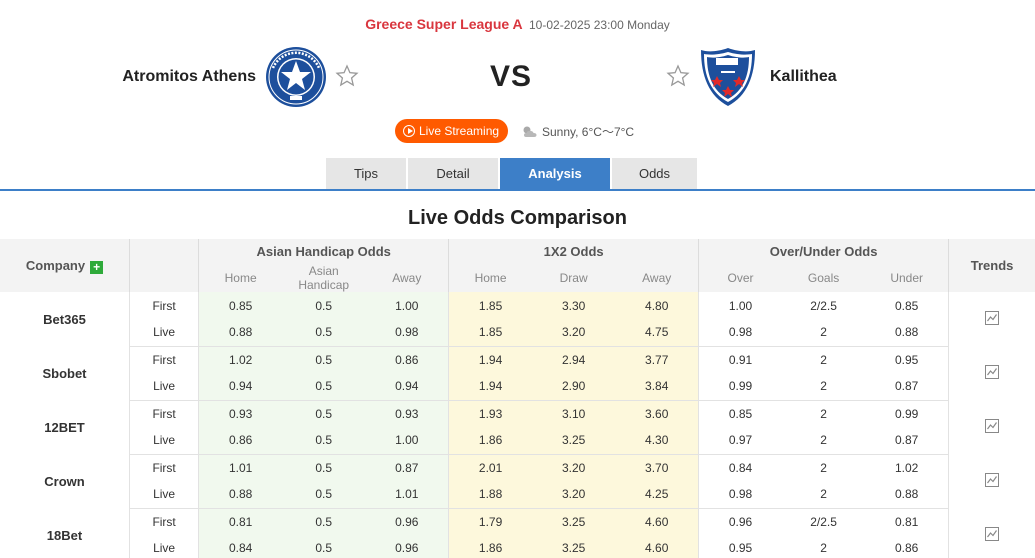 This screenshot has width=1035, height=558. What do you see at coordinates (240, 546) in the screenshot?
I see `ah-odds-cell: 0.84` at bounding box center [240, 546].